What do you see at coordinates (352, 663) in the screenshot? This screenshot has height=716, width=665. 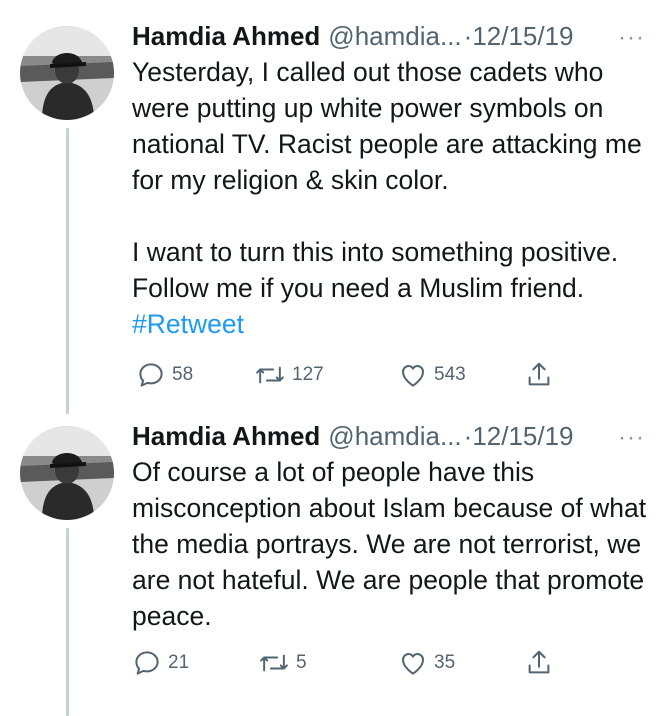 I see `tweet-actions: 21 5 35` at bounding box center [352, 663].